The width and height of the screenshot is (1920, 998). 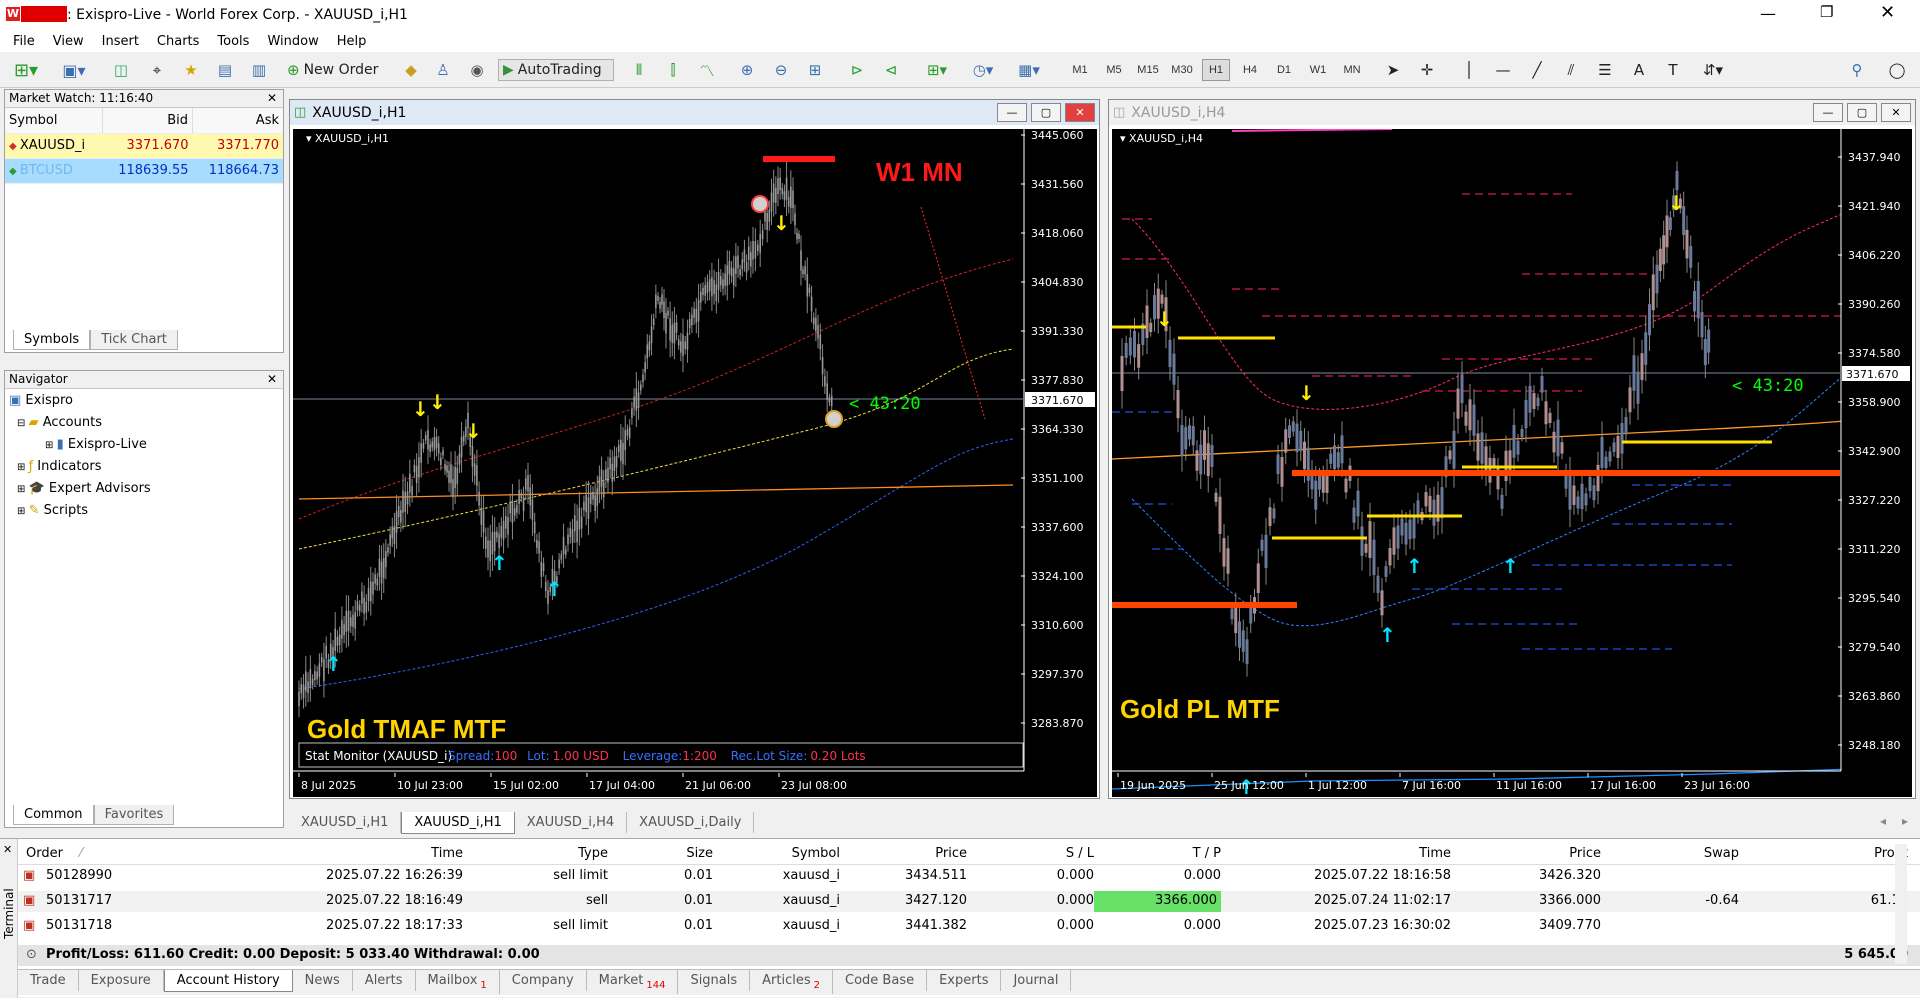 I want to click on col-bid: Bid, so click(x=148, y=121).